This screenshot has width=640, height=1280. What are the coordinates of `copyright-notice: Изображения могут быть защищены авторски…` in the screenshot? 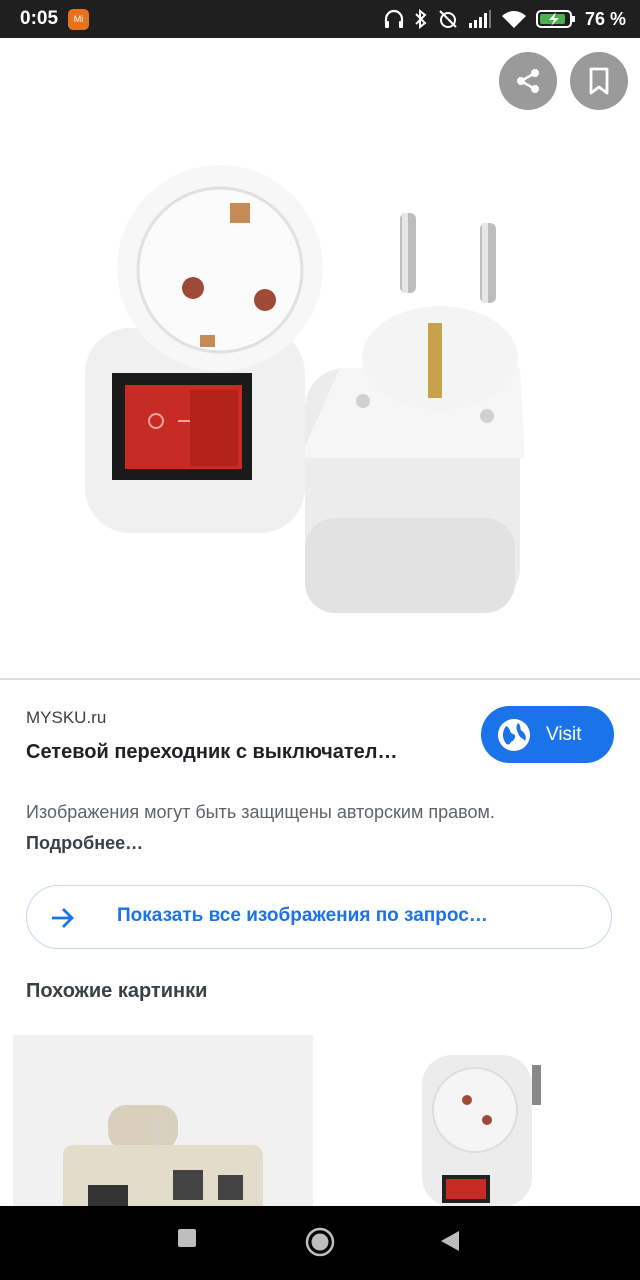 It's located at (261, 828).